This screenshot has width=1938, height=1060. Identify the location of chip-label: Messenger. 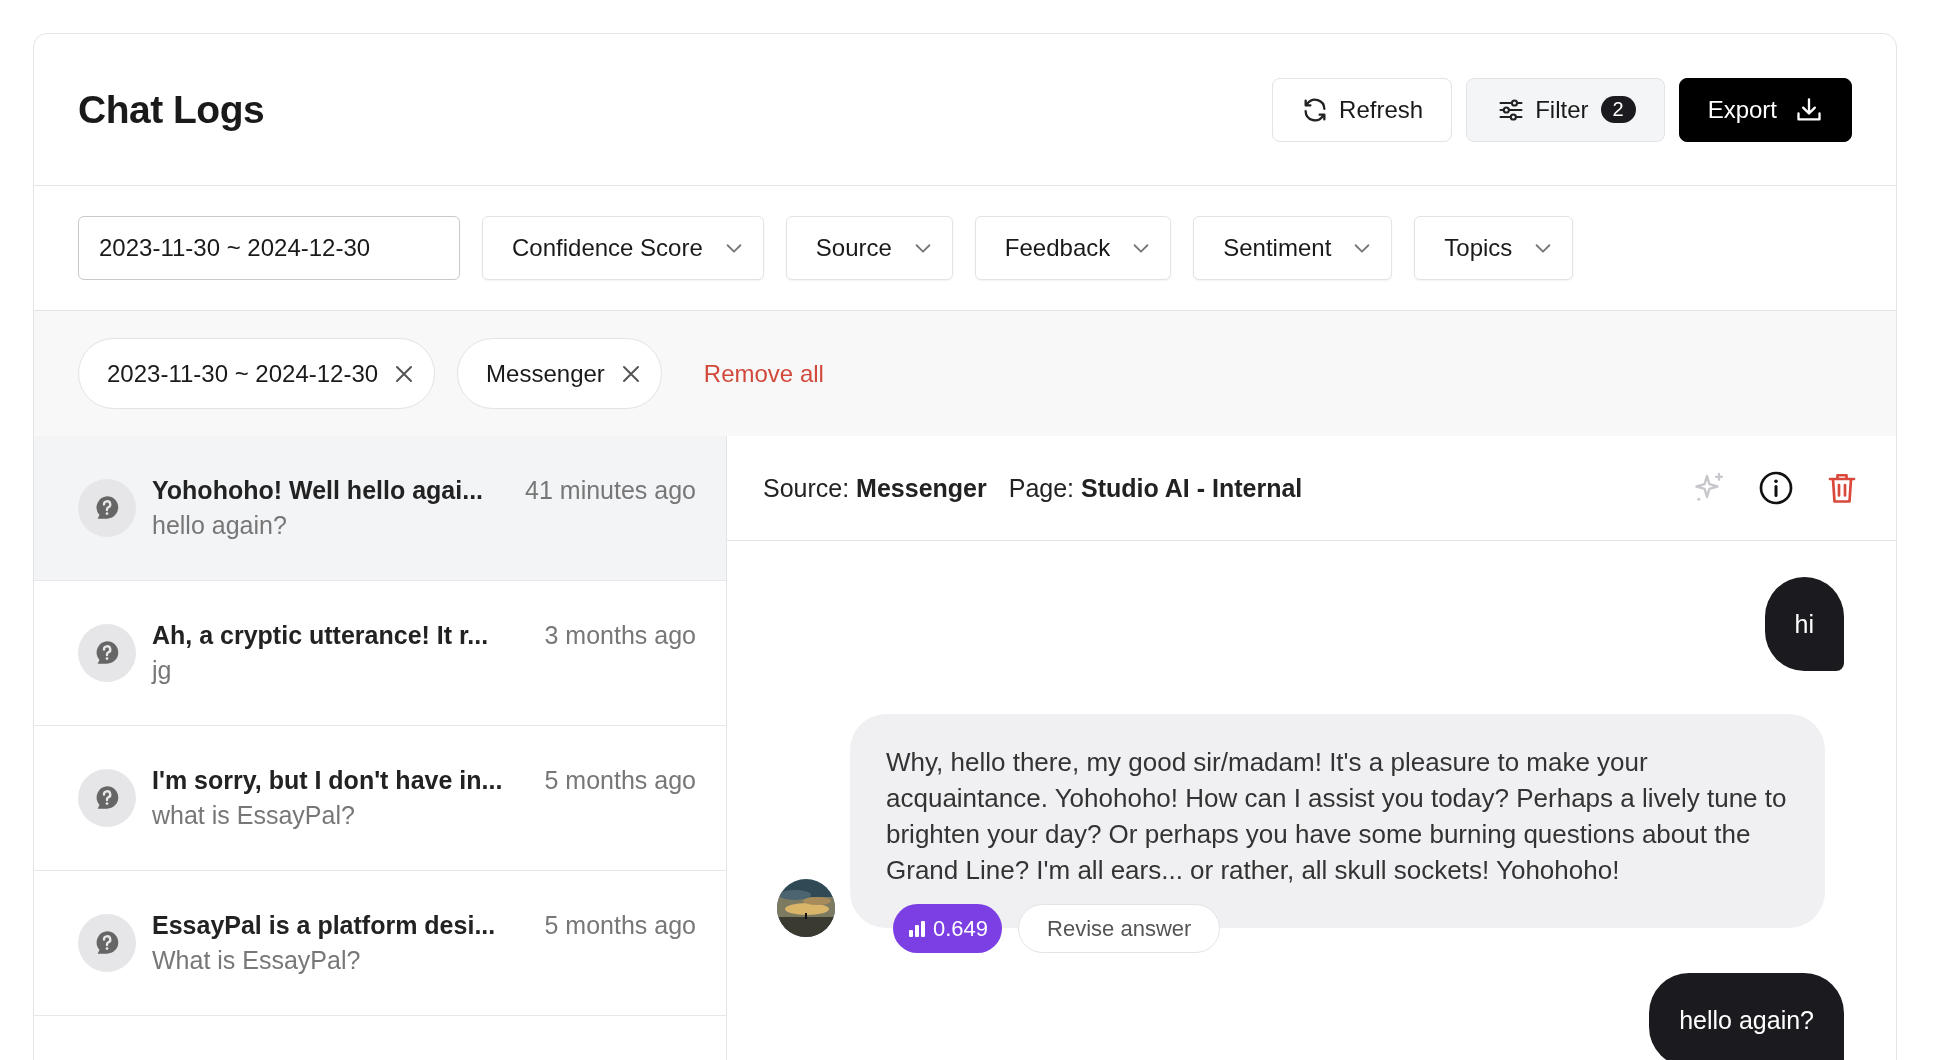
(545, 373).